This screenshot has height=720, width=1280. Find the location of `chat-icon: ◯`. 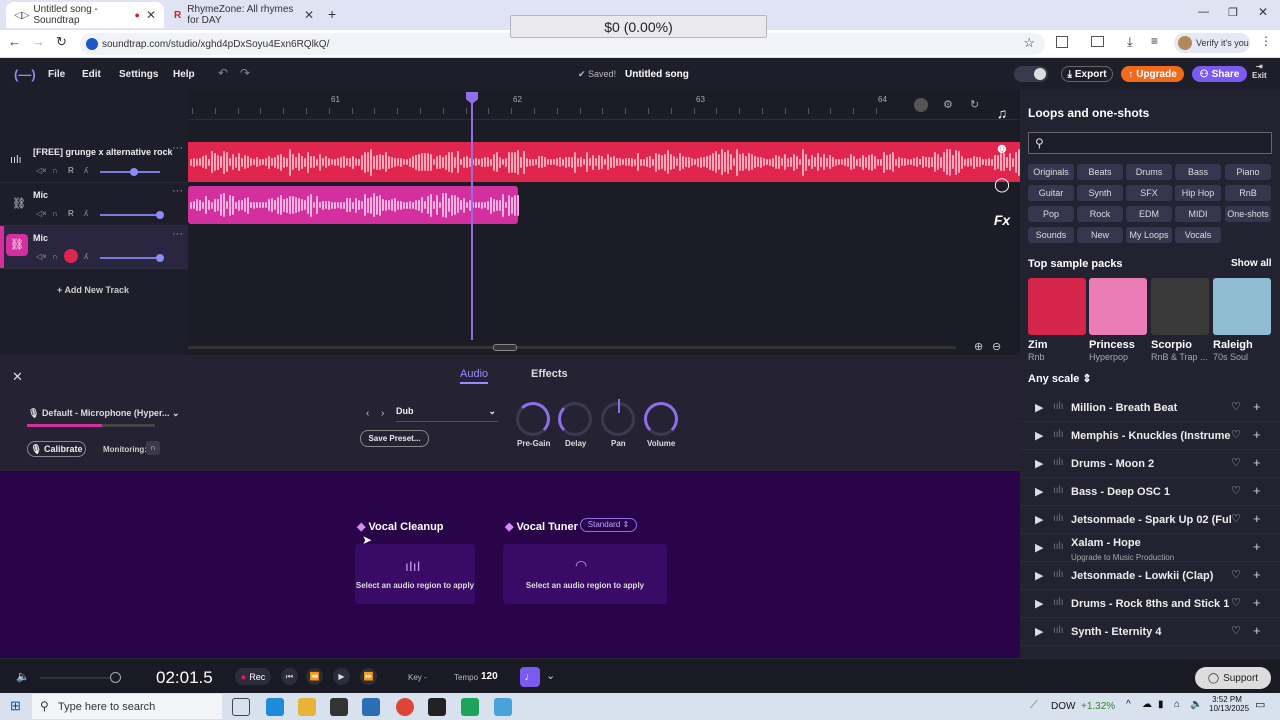

chat-icon: ◯ is located at coordinates (1002, 184).